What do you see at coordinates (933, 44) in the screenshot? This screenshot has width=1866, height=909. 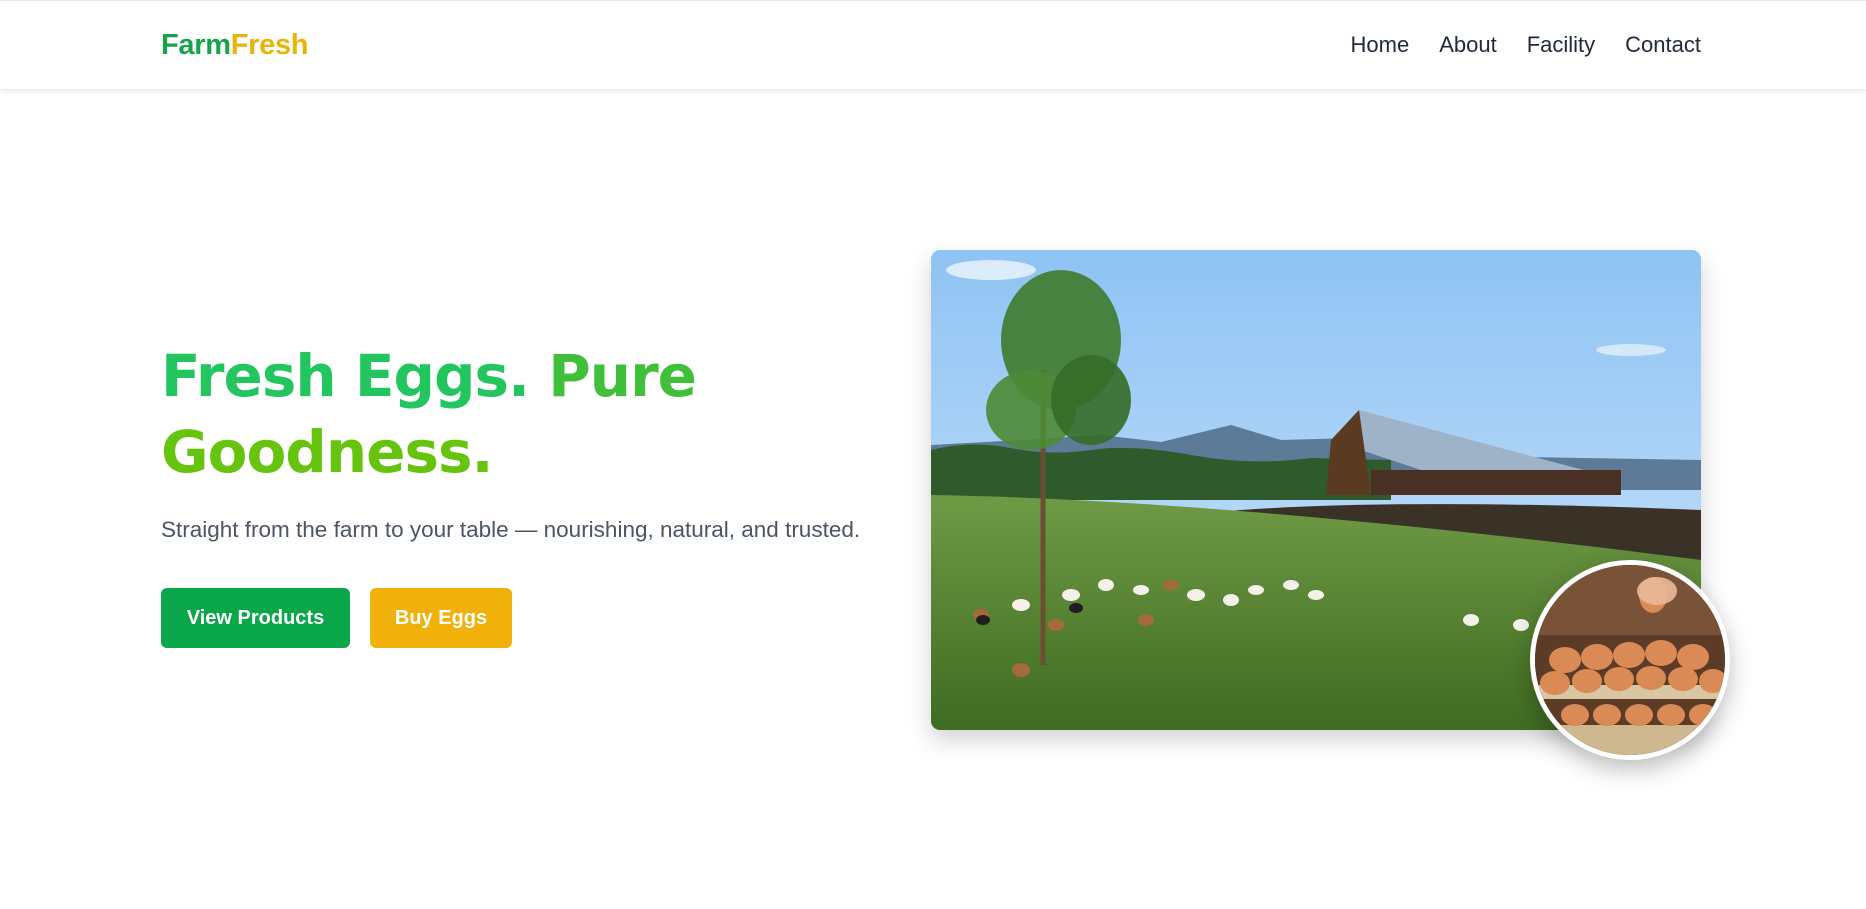 I see `navbar: FarmFresh Home About Facility Contact` at bounding box center [933, 44].